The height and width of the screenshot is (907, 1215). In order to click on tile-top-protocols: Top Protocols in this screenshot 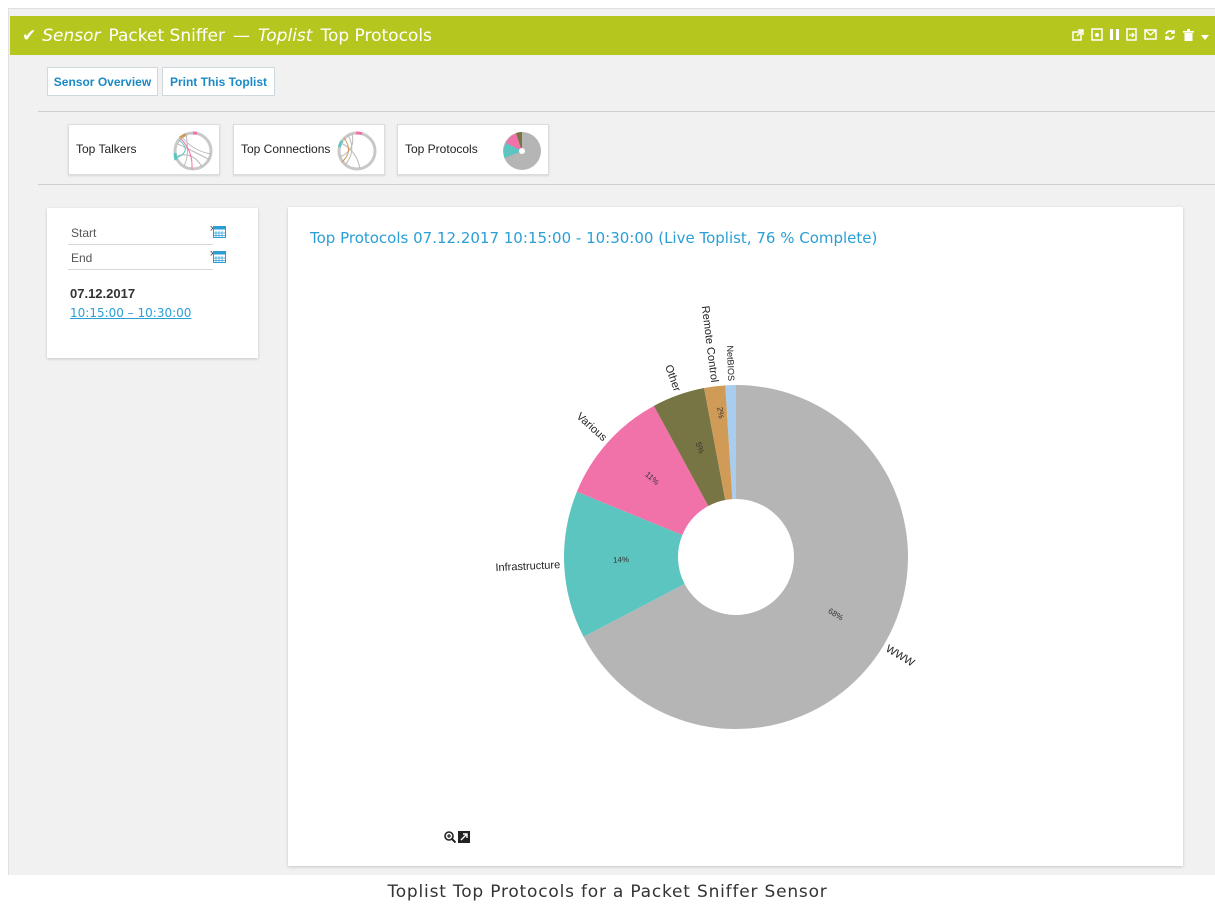, I will do `click(473, 149)`.